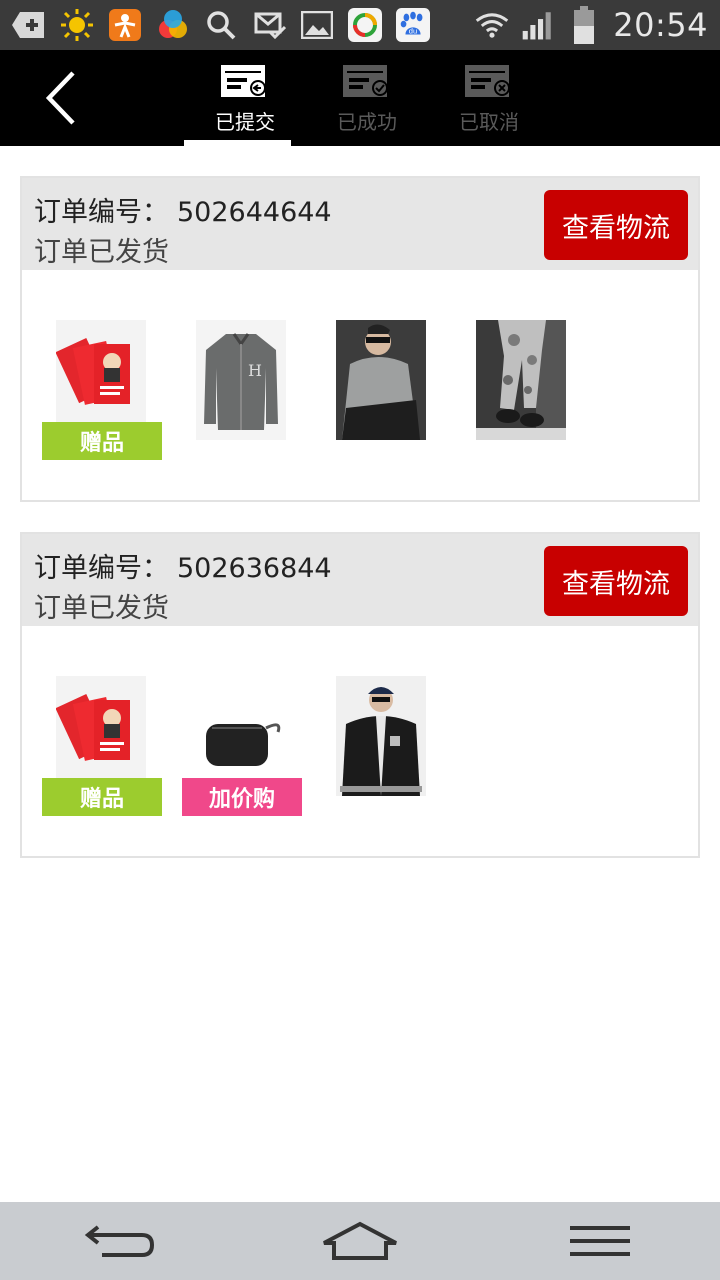  What do you see at coordinates (489, 98) in the screenshot?
I see `tab-cancelled: 已取消` at bounding box center [489, 98].